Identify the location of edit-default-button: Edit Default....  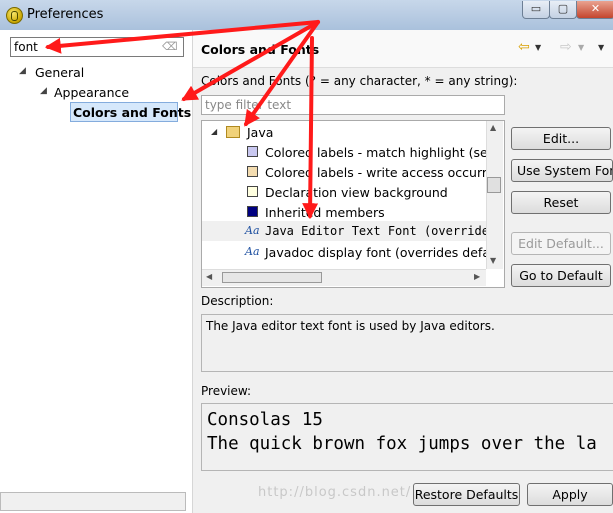
(561, 243).